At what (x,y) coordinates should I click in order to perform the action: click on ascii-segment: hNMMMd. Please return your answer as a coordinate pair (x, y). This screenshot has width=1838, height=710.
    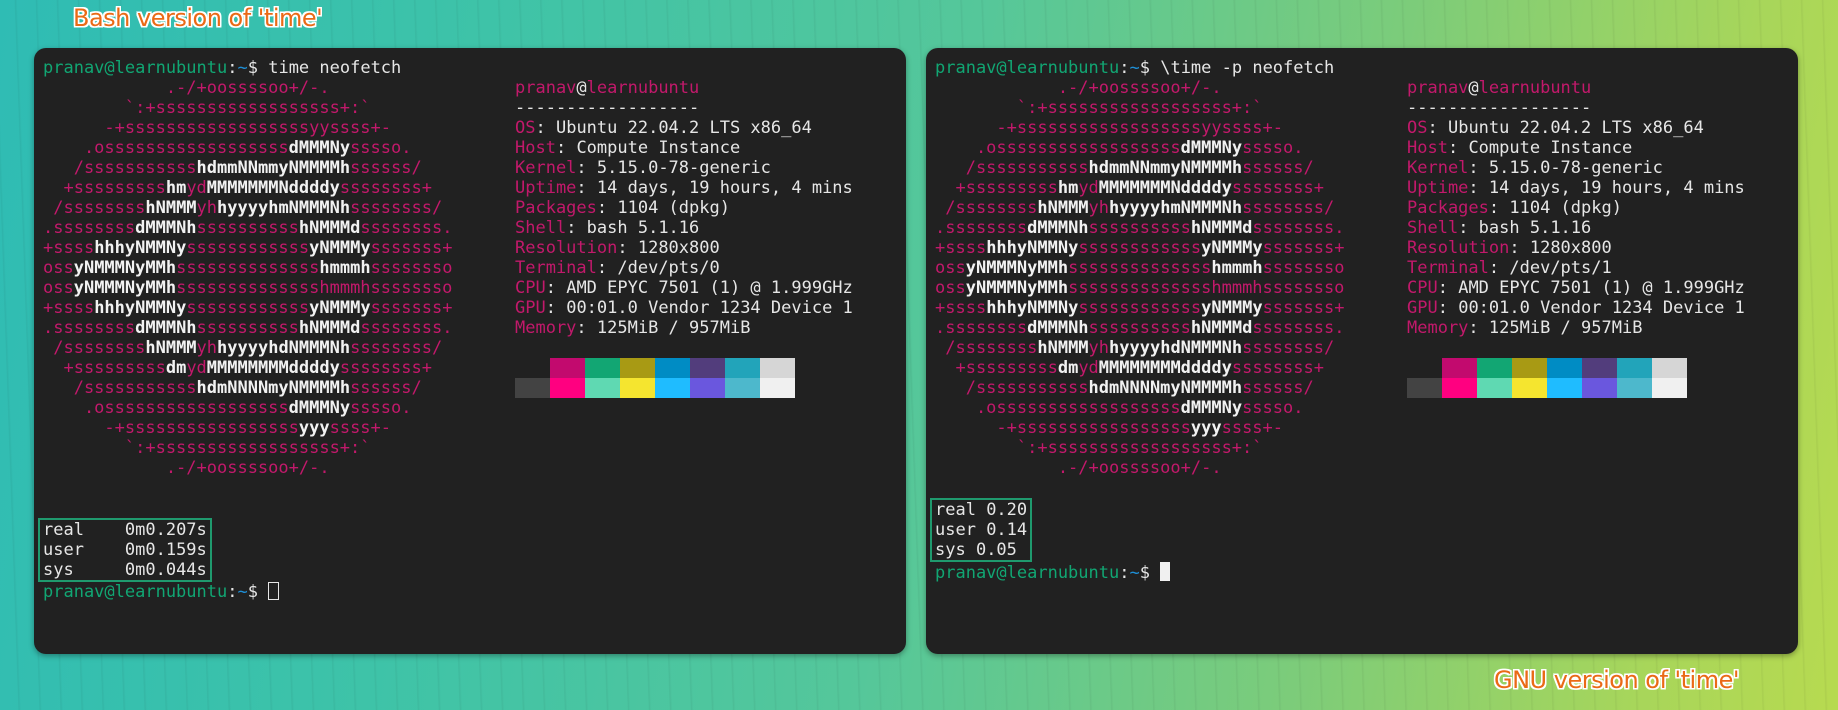
    Looking at the image, I should click on (1221, 328).